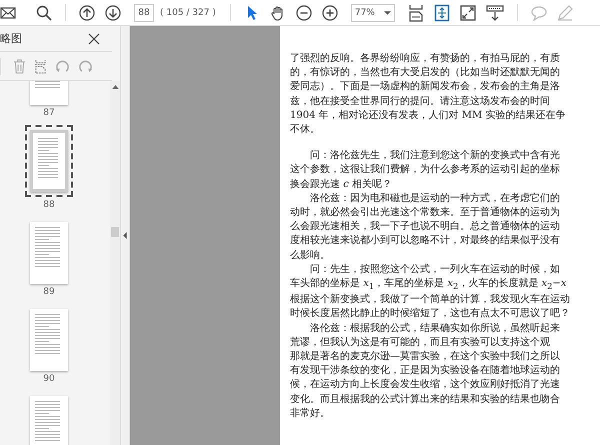 The height and width of the screenshot is (445, 600). I want to click on text-line: 根据这个新变换式，我做了一个简单的计算，我发现火车在运动, so click(430, 300).